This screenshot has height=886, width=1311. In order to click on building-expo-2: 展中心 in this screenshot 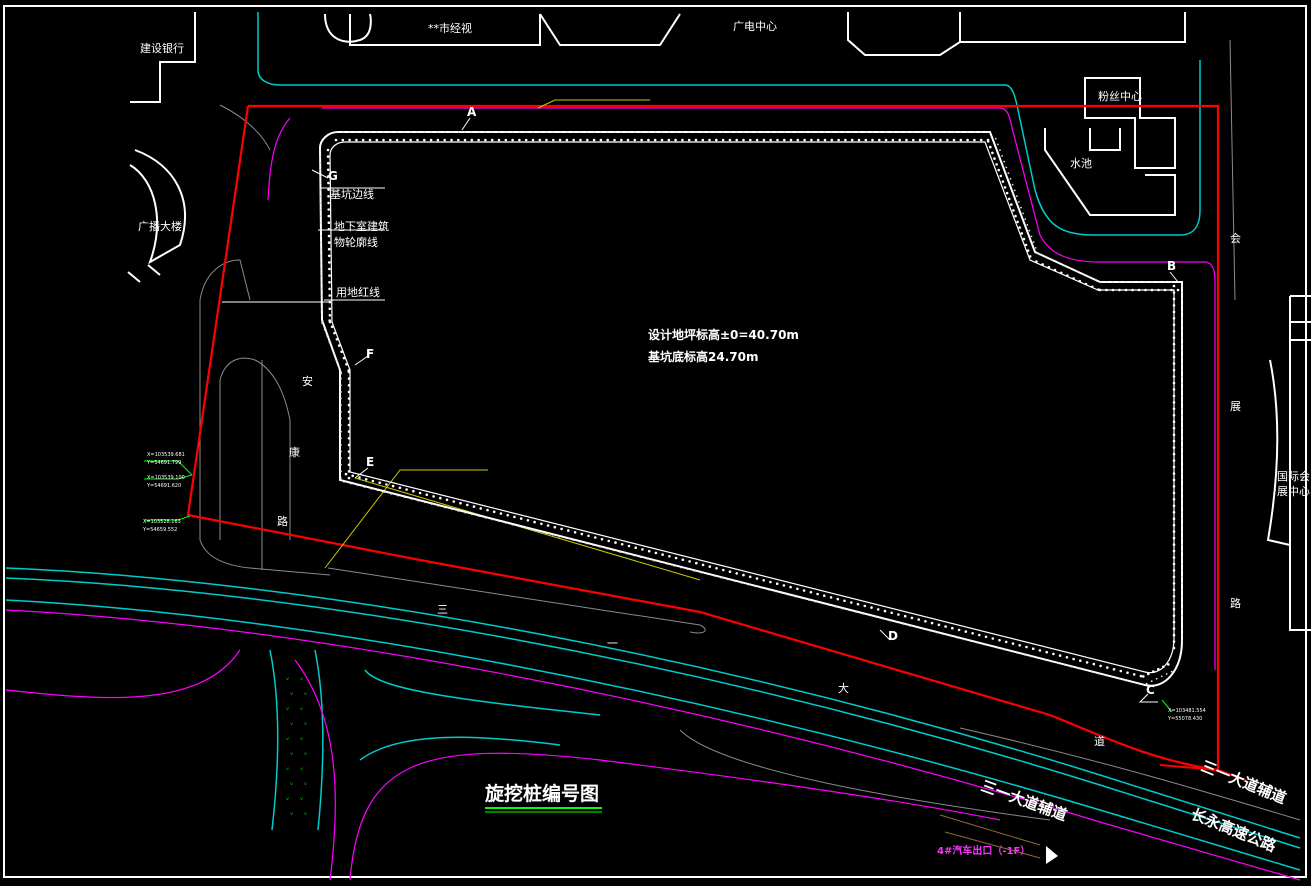, I will do `click(1293, 491)`.